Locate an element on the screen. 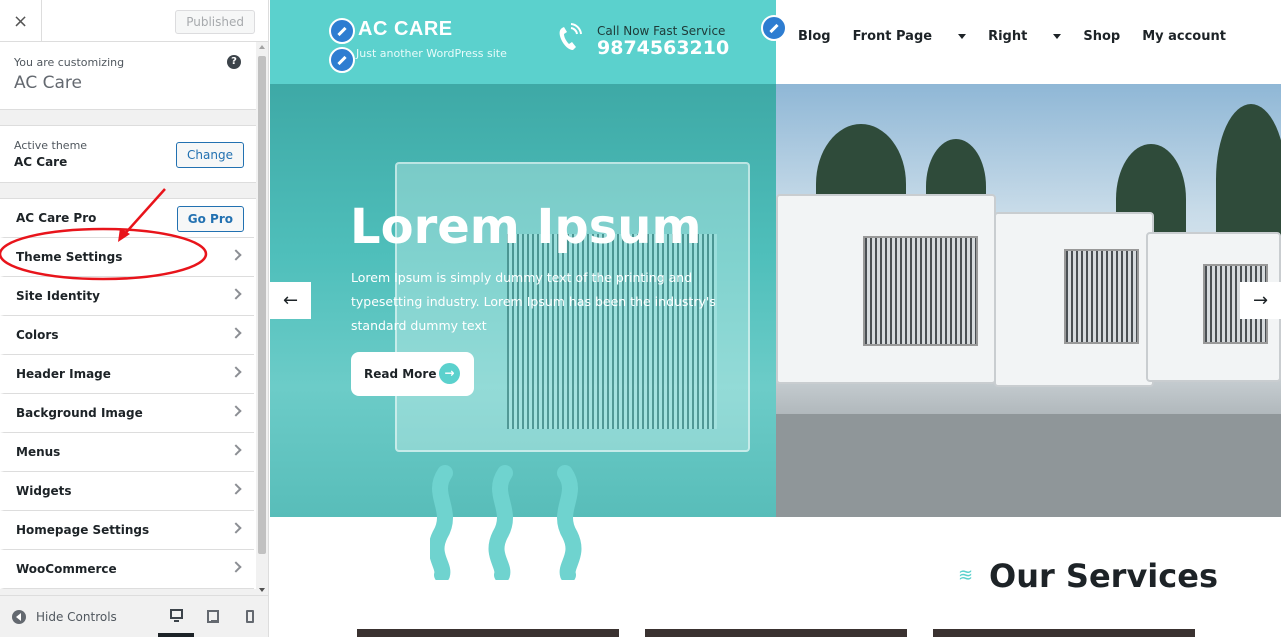  nav-blog: Blog is located at coordinates (814, 36).